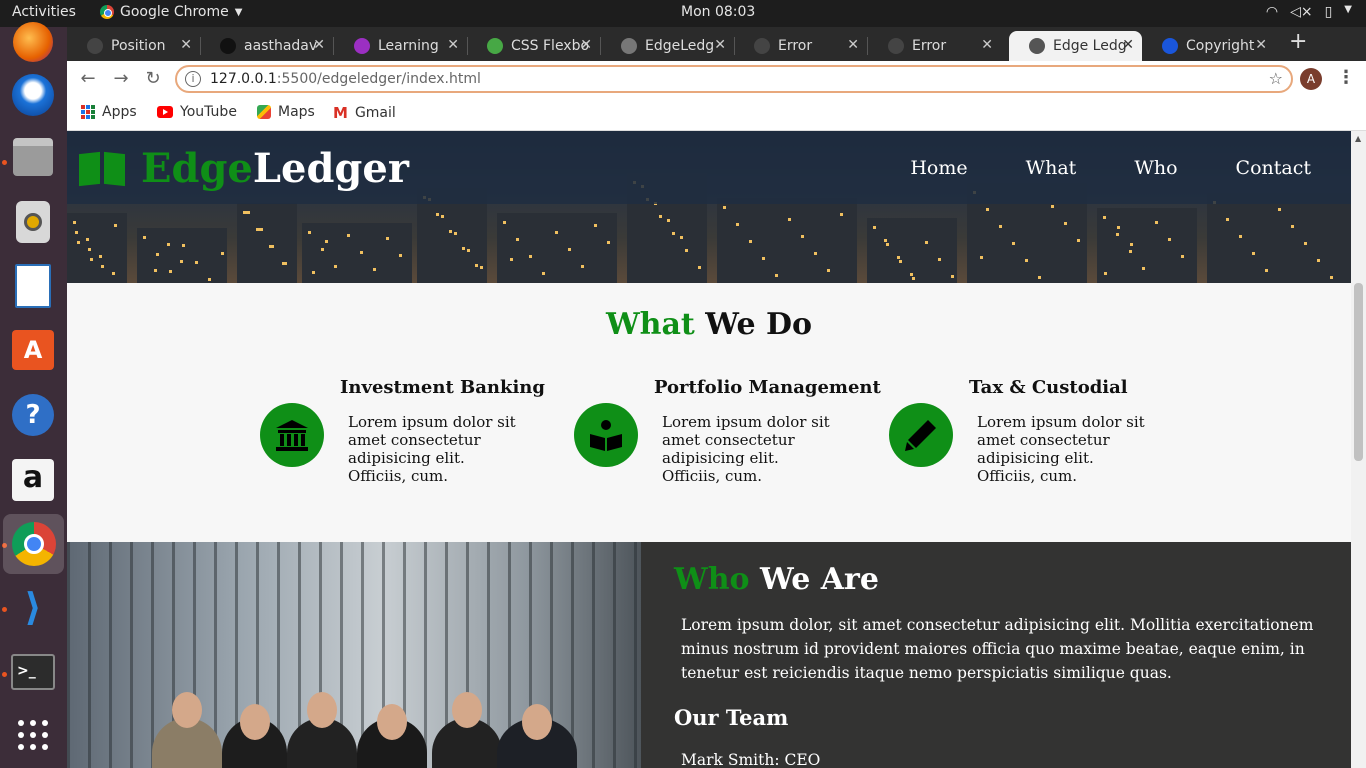  I want to click on show-apps-icon, so click(33, 735).